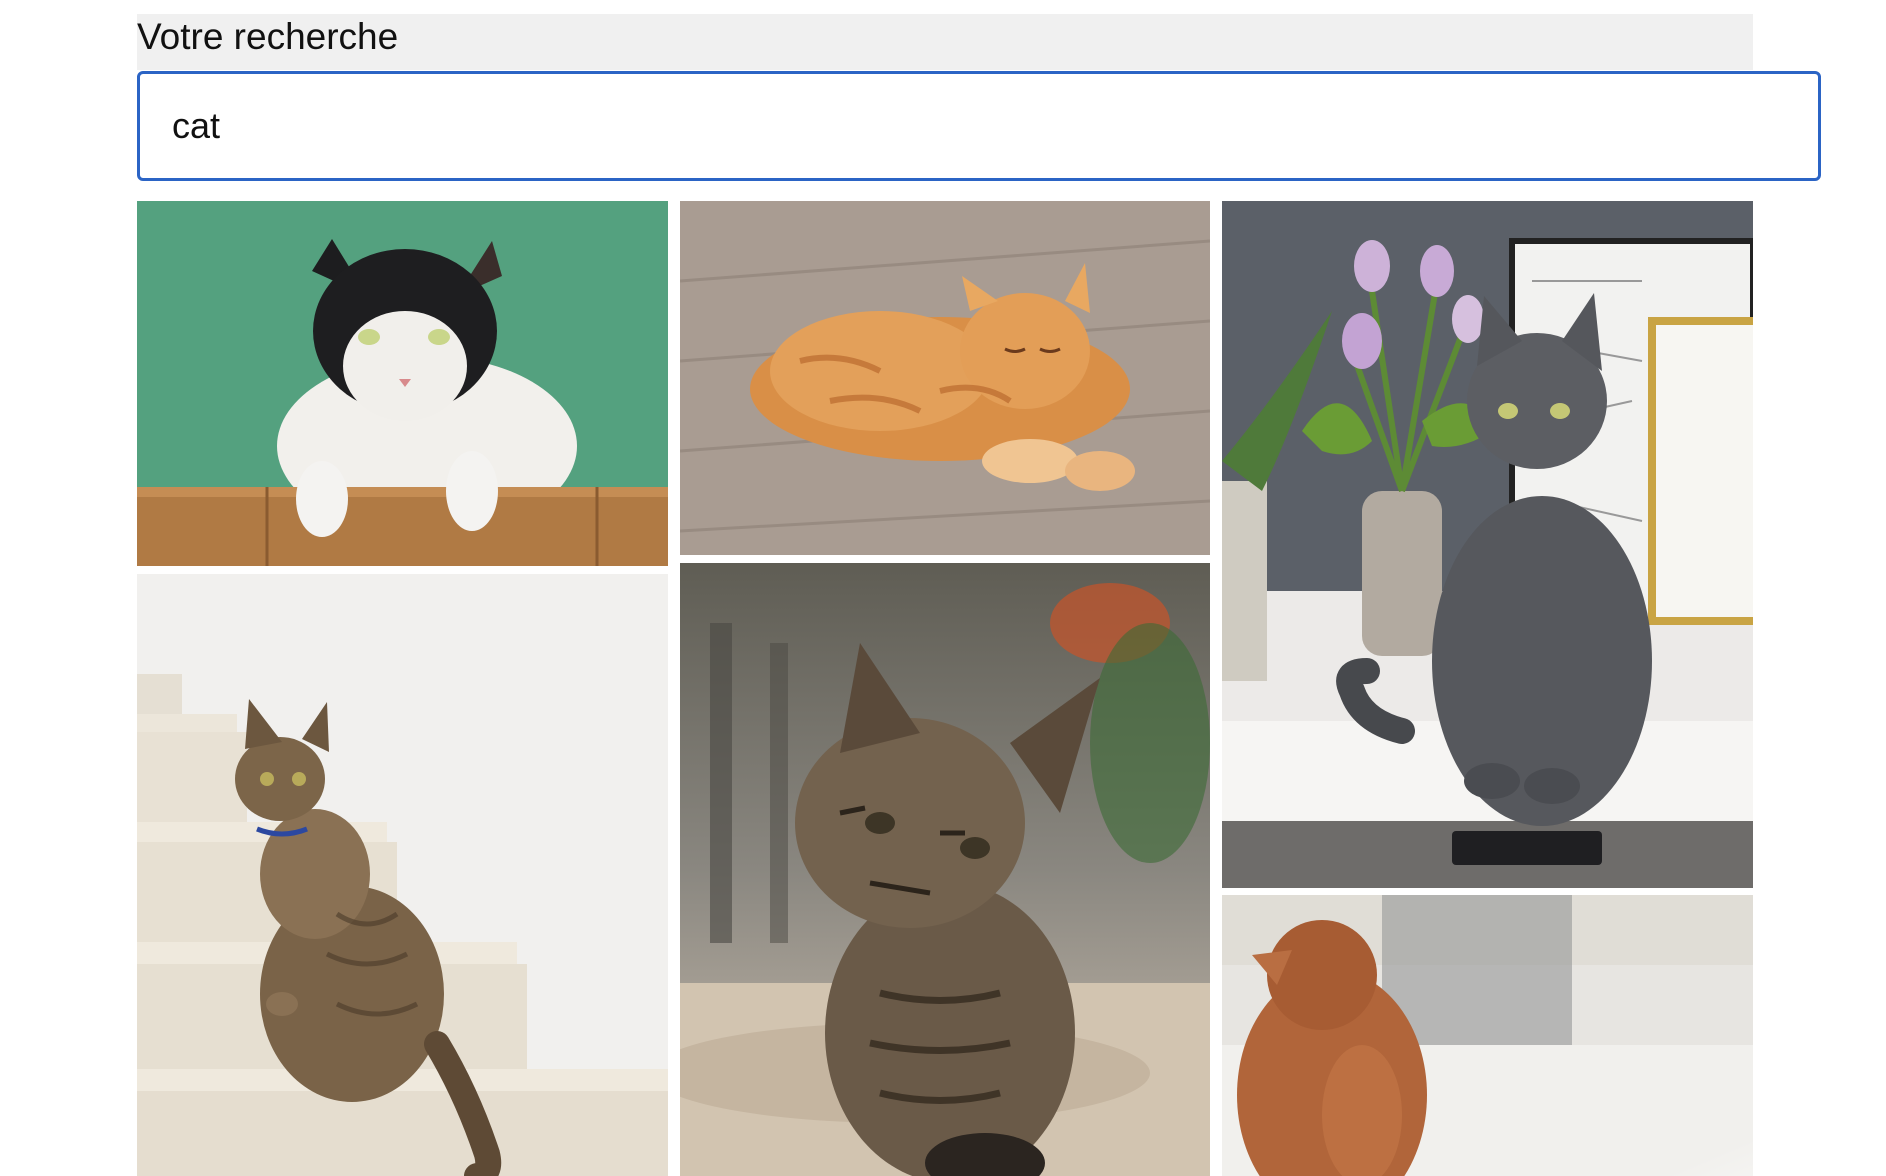 The width and height of the screenshot is (1886, 1176). Describe the element at coordinates (945, 42) in the screenshot. I see `search-header: Votre recherche` at that location.